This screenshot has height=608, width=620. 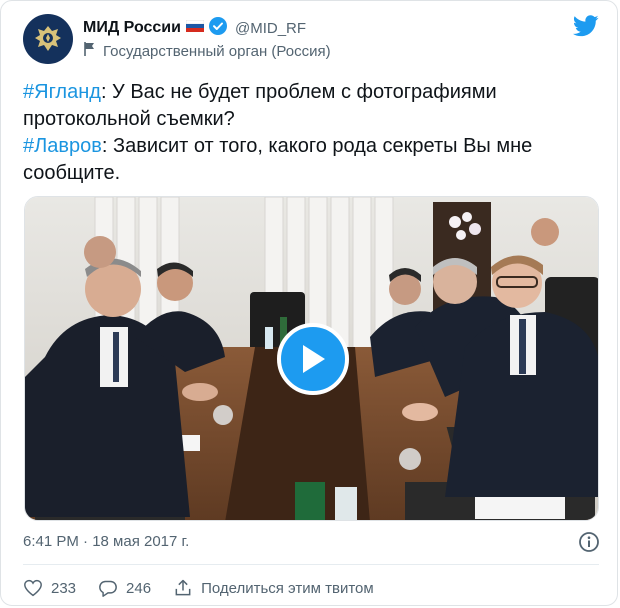 I want to click on author-name-row: МИД России @MID_RF, so click(x=194, y=28).